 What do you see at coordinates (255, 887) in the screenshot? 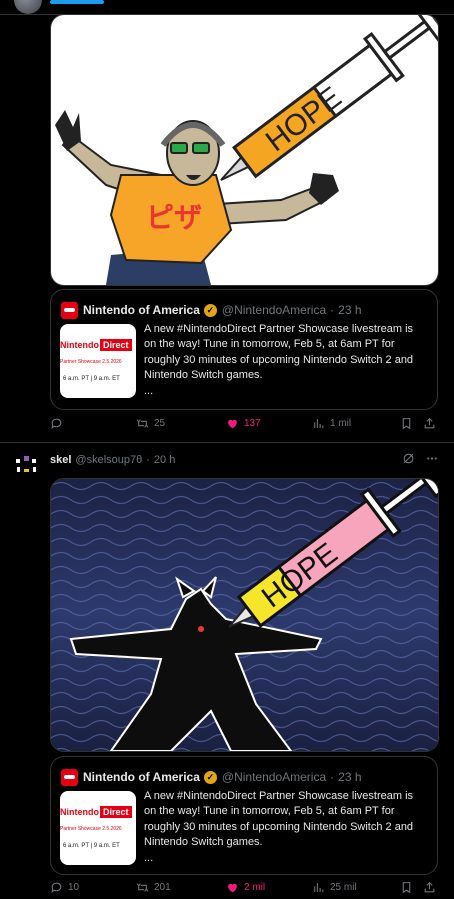
I see `like-count: 2 mil` at bounding box center [255, 887].